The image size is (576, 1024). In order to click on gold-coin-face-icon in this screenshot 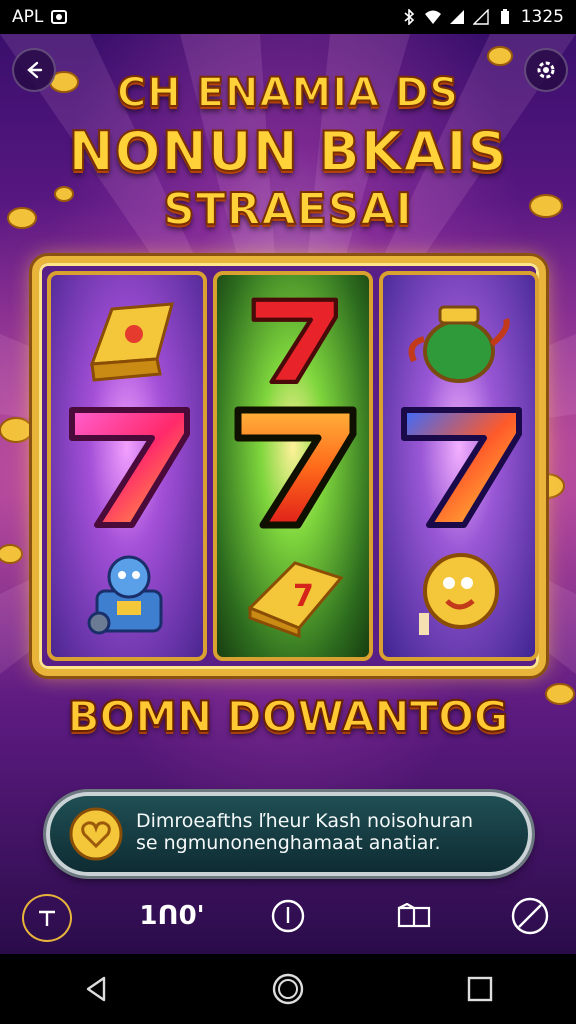, I will do `click(459, 593)`.